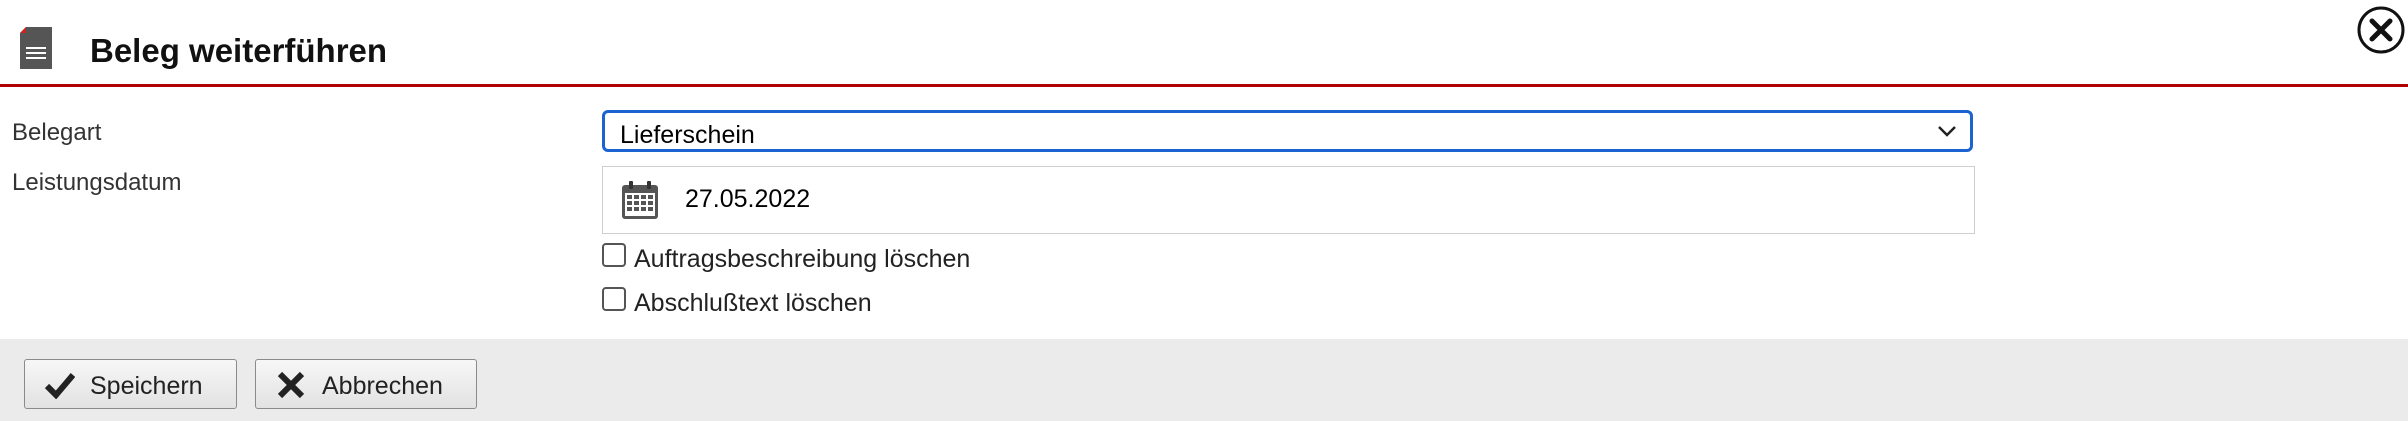 Image resolution: width=2408 pixels, height=421 pixels. I want to click on header-divider, so click(1204, 85).